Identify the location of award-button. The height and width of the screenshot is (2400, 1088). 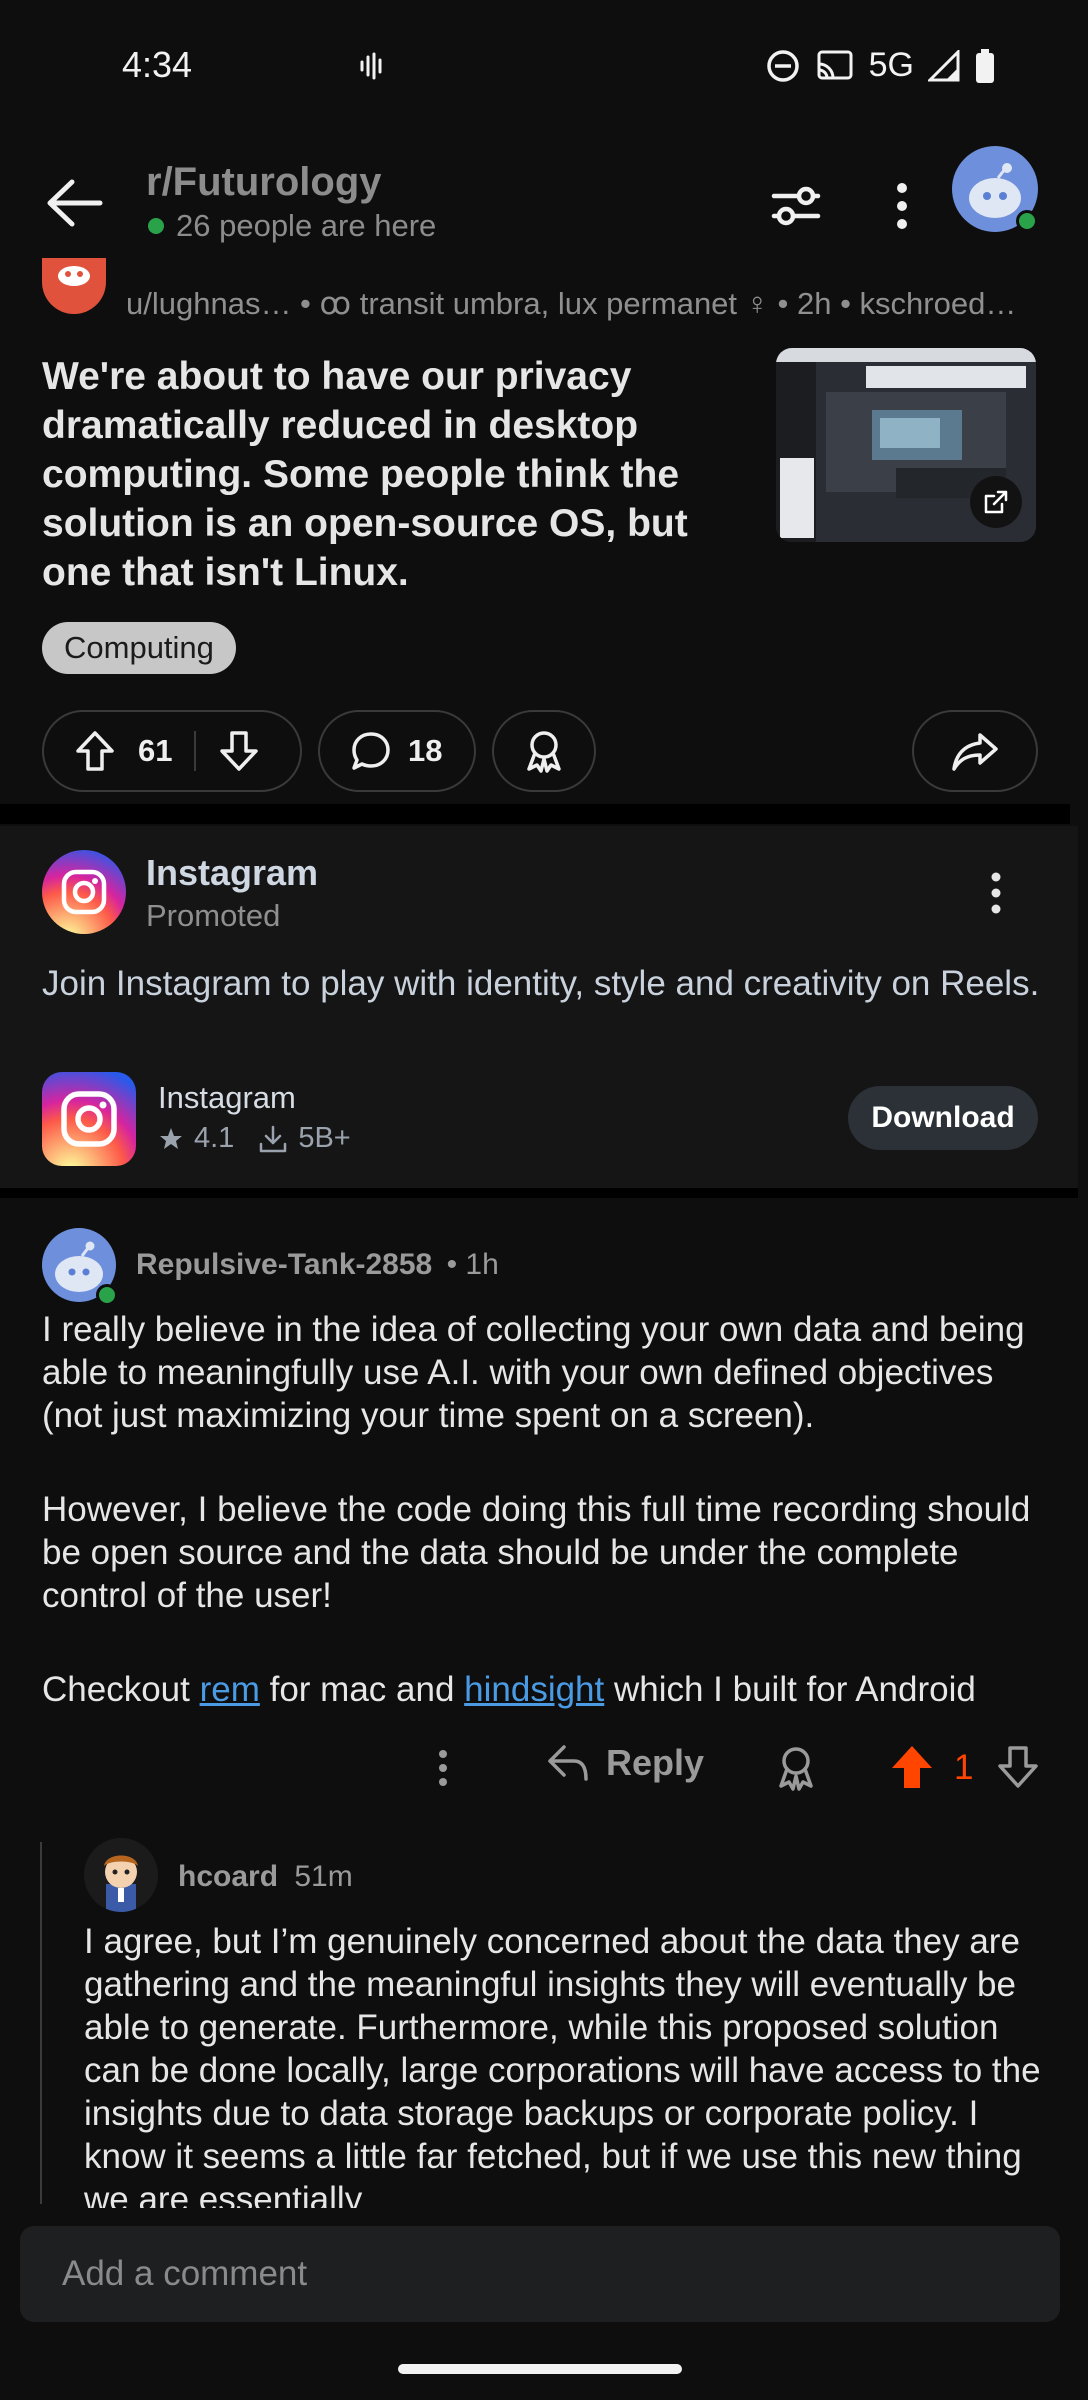
(544, 751).